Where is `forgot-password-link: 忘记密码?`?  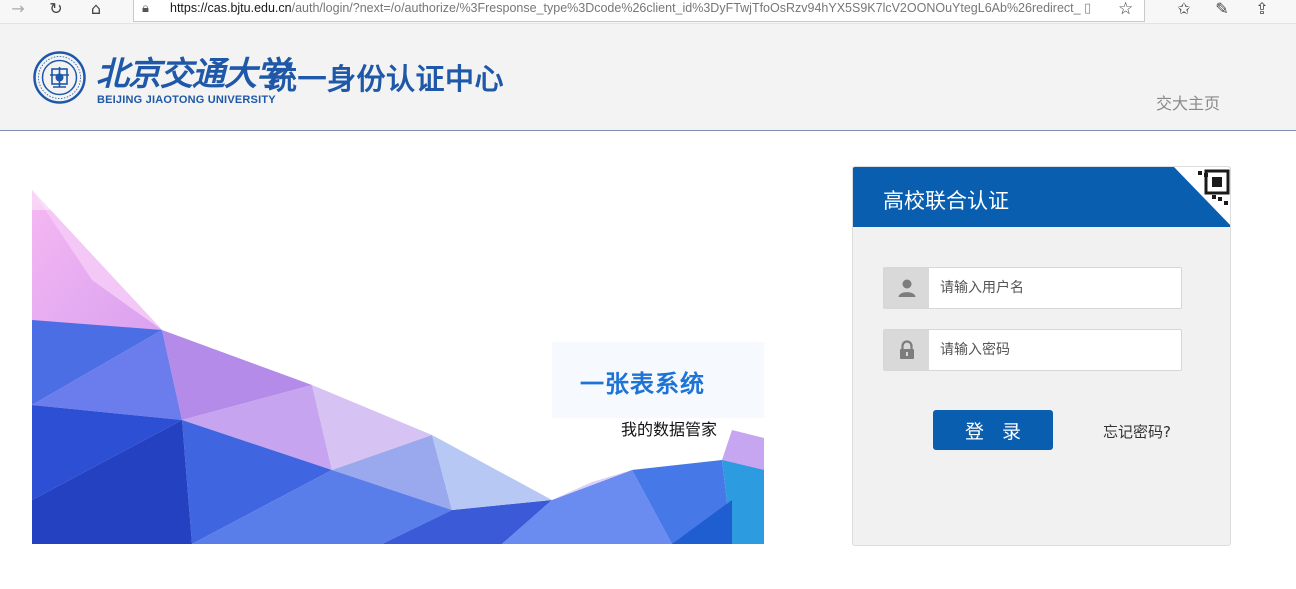 forgot-password-link: 忘记密码? is located at coordinates (1137, 431).